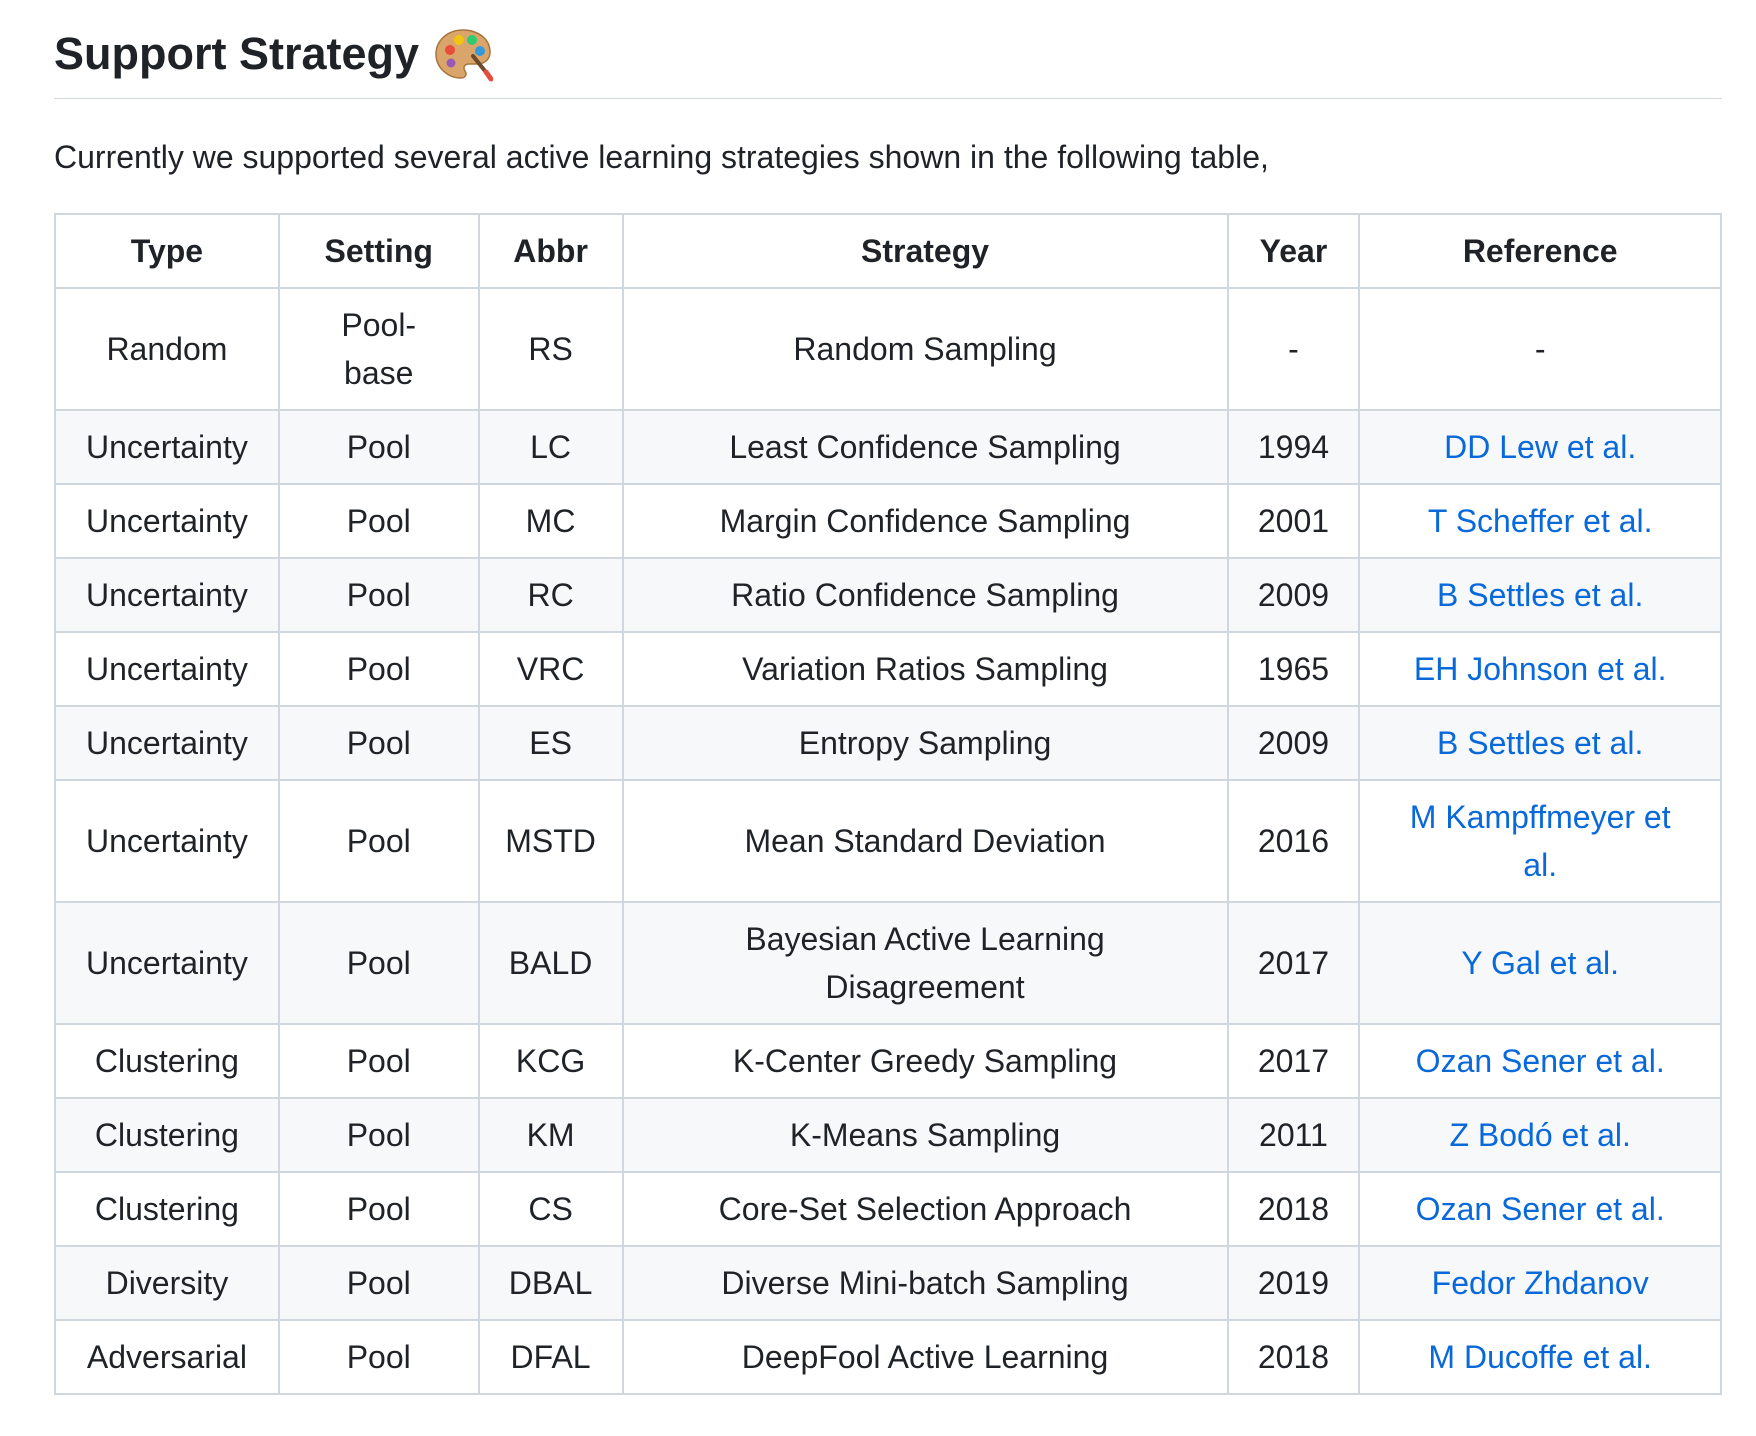  Describe the element at coordinates (1540, 349) in the screenshot. I see `cell-reference: -` at that location.